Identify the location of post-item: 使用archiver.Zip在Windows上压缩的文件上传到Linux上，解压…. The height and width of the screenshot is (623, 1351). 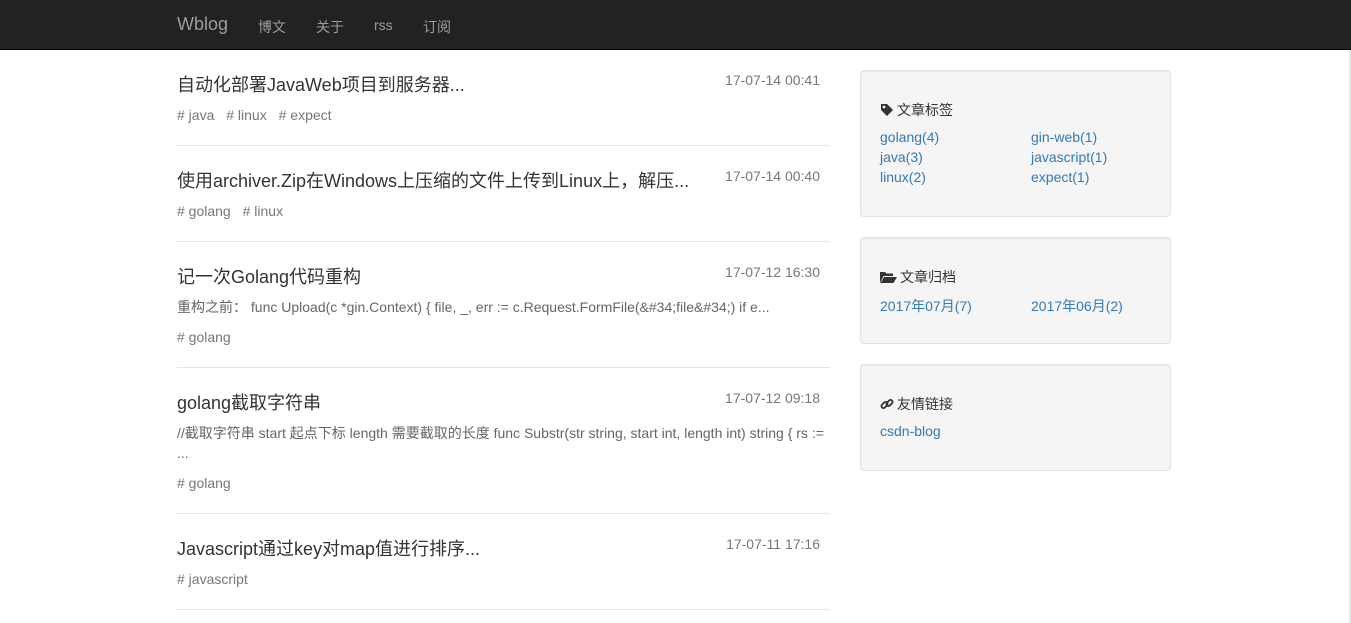
(503, 194).